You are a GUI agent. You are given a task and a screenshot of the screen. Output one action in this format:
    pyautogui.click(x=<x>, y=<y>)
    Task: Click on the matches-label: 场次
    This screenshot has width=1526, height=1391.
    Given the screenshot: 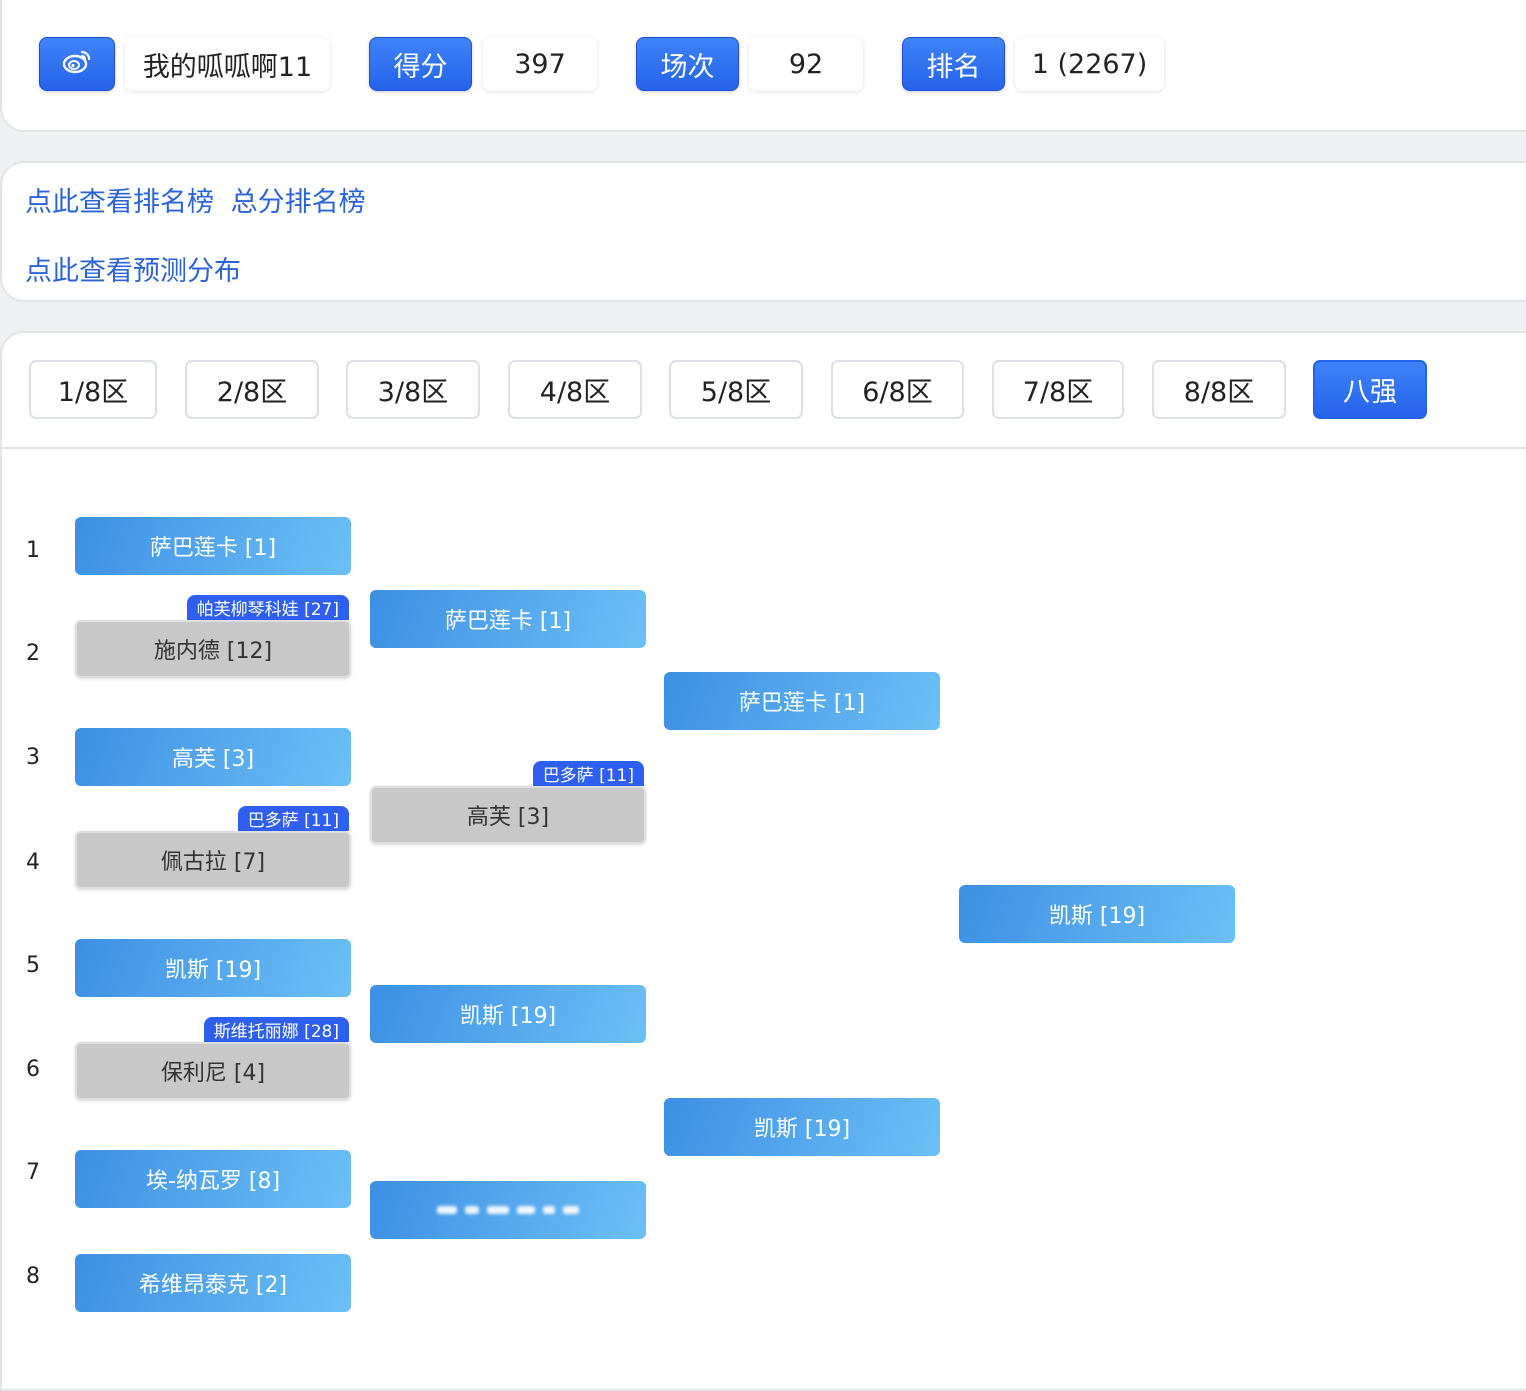 What is the action you would take?
    pyautogui.click(x=687, y=64)
    